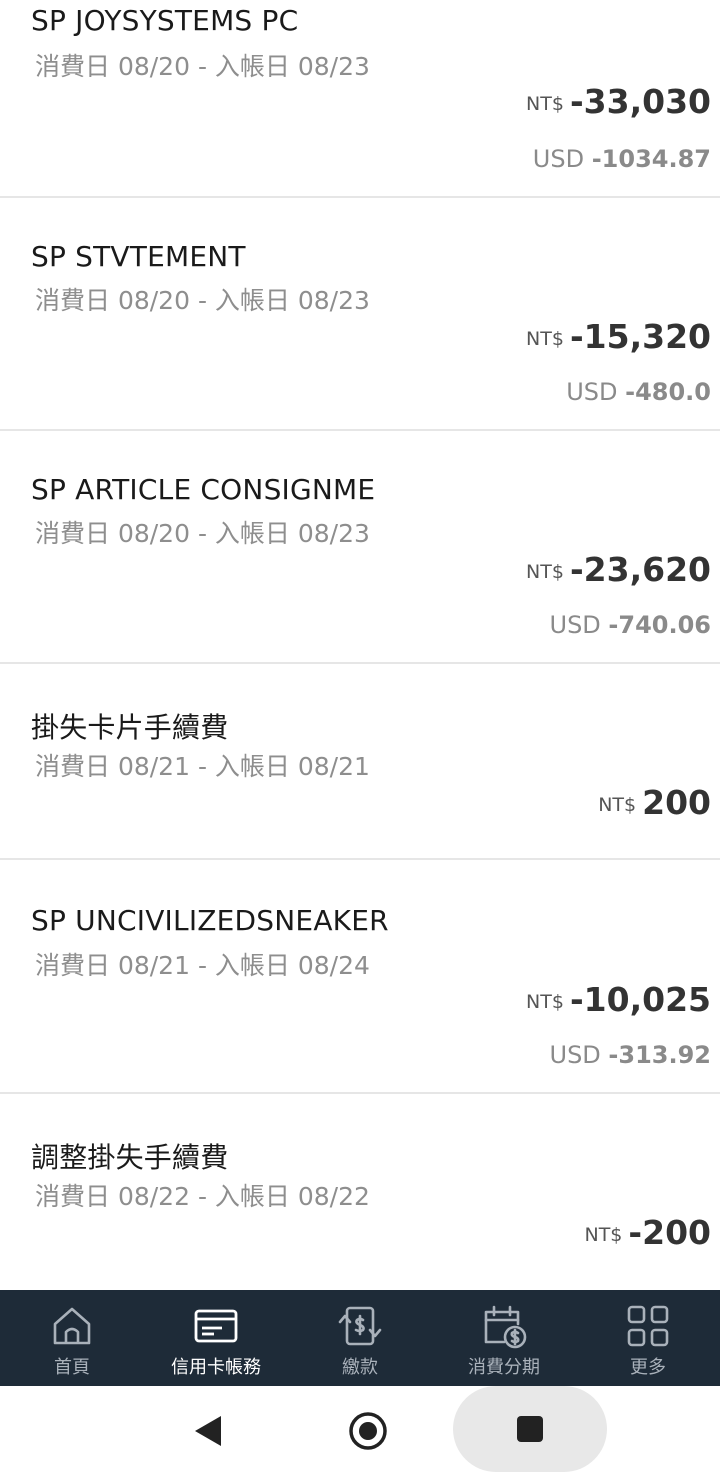  What do you see at coordinates (203, 489) in the screenshot?
I see `transaction-name: SP ARTICLE CONSIGNME` at bounding box center [203, 489].